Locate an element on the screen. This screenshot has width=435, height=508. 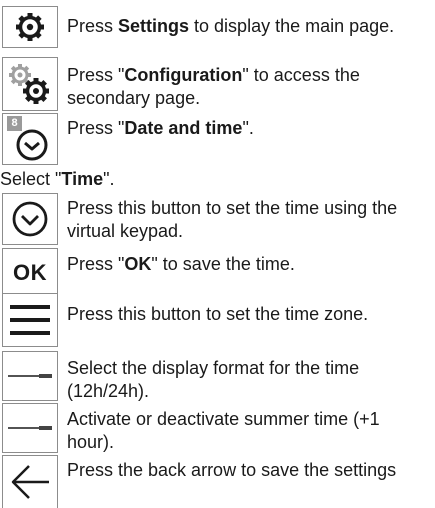
step-settings-text: Press Settings to display the main page. is located at coordinates (231, 26).